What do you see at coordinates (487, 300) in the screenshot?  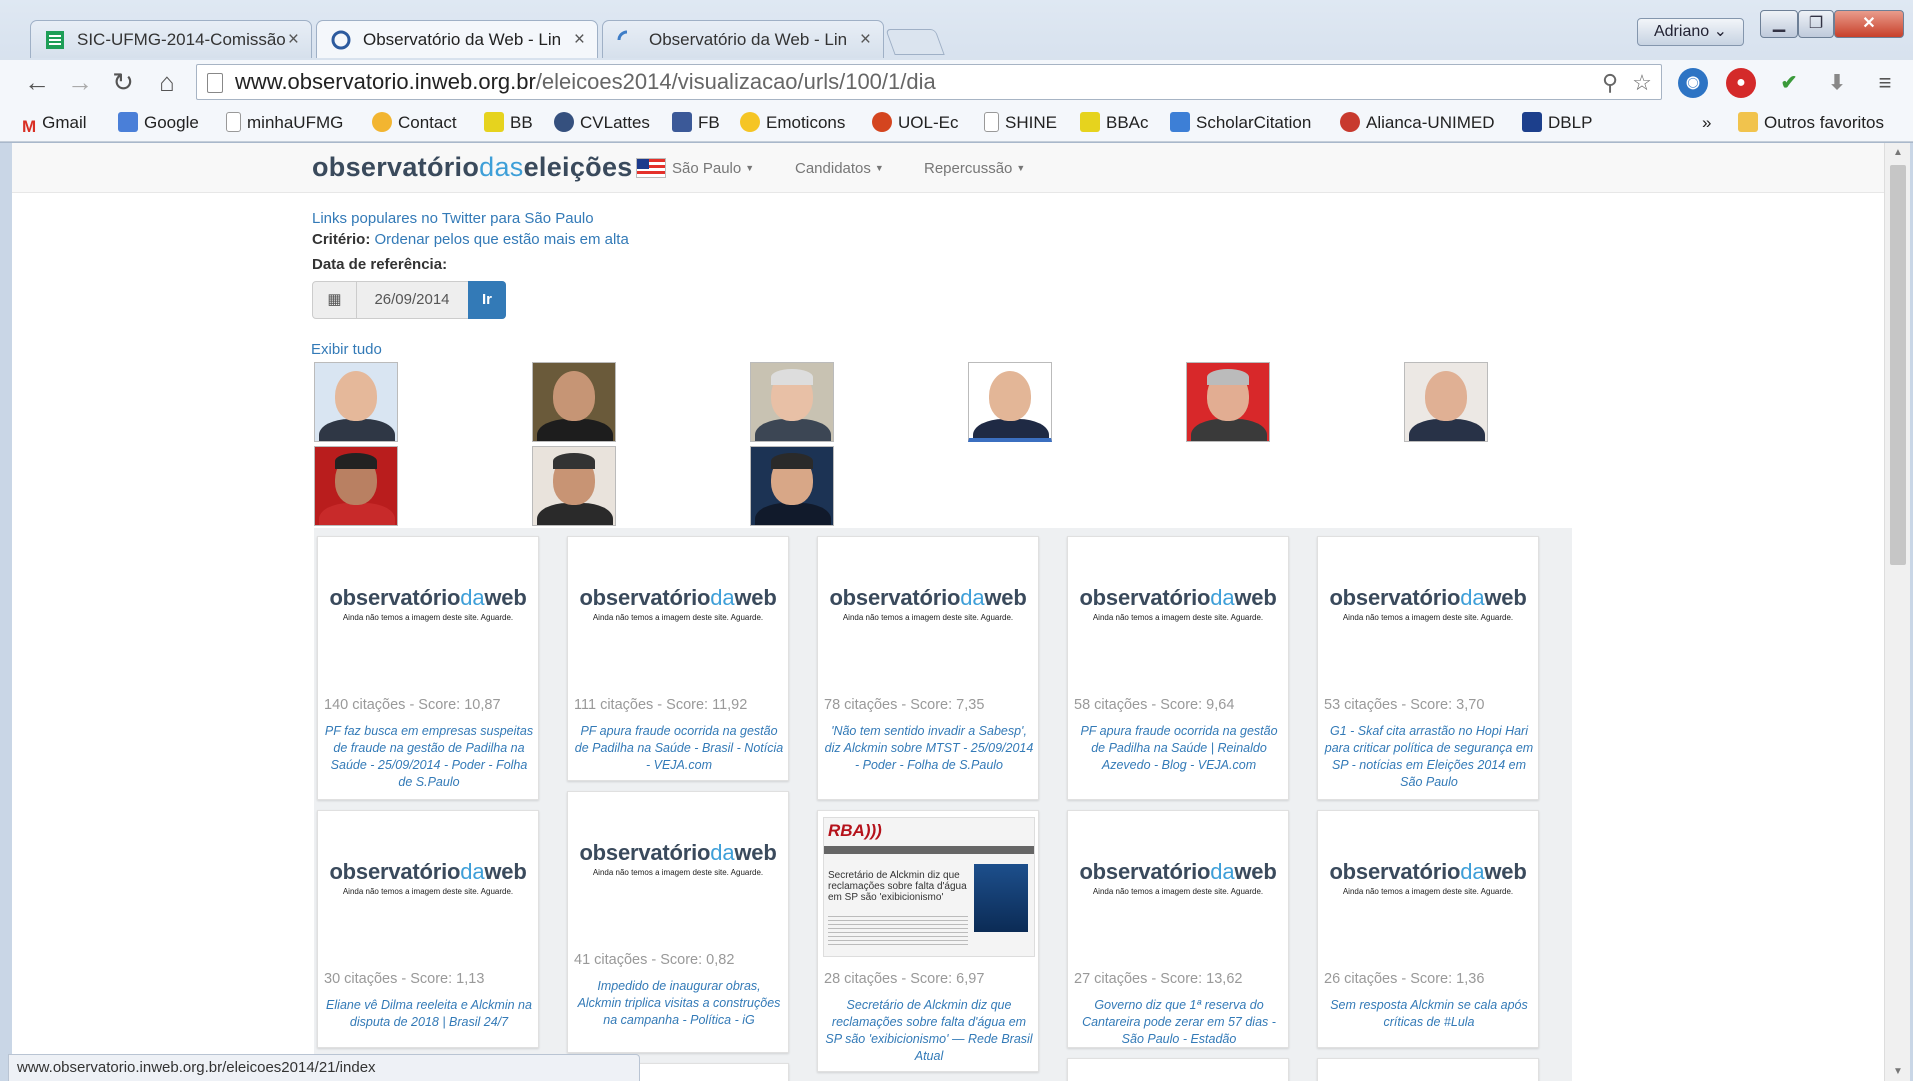 I see `go-button: Ir` at bounding box center [487, 300].